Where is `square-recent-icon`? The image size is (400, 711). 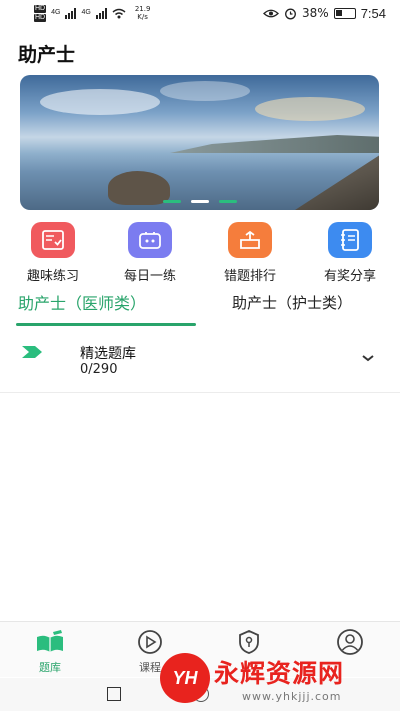 square-recent-icon is located at coordinates (114, 694).